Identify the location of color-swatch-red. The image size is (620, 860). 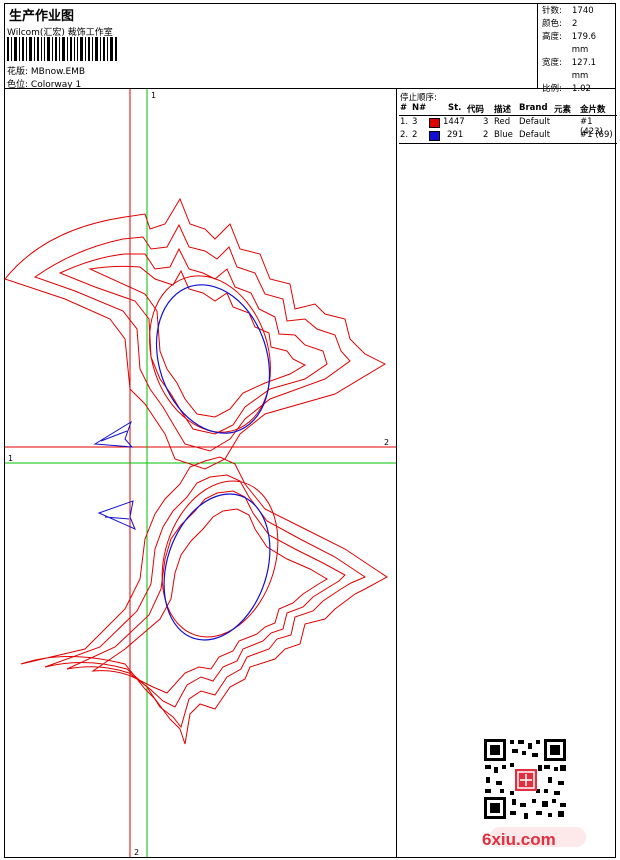
(434, 123).